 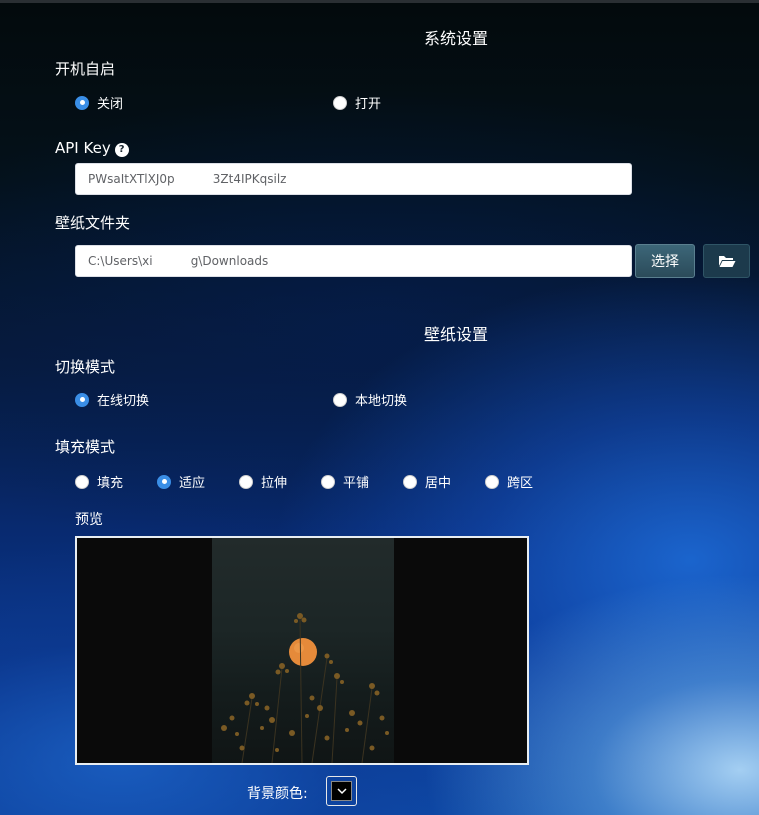 What do you see at coordinates (381, 401) in the screenshot?
I see `switch-local-label: 本地切换` at bounding box center [381, 401].